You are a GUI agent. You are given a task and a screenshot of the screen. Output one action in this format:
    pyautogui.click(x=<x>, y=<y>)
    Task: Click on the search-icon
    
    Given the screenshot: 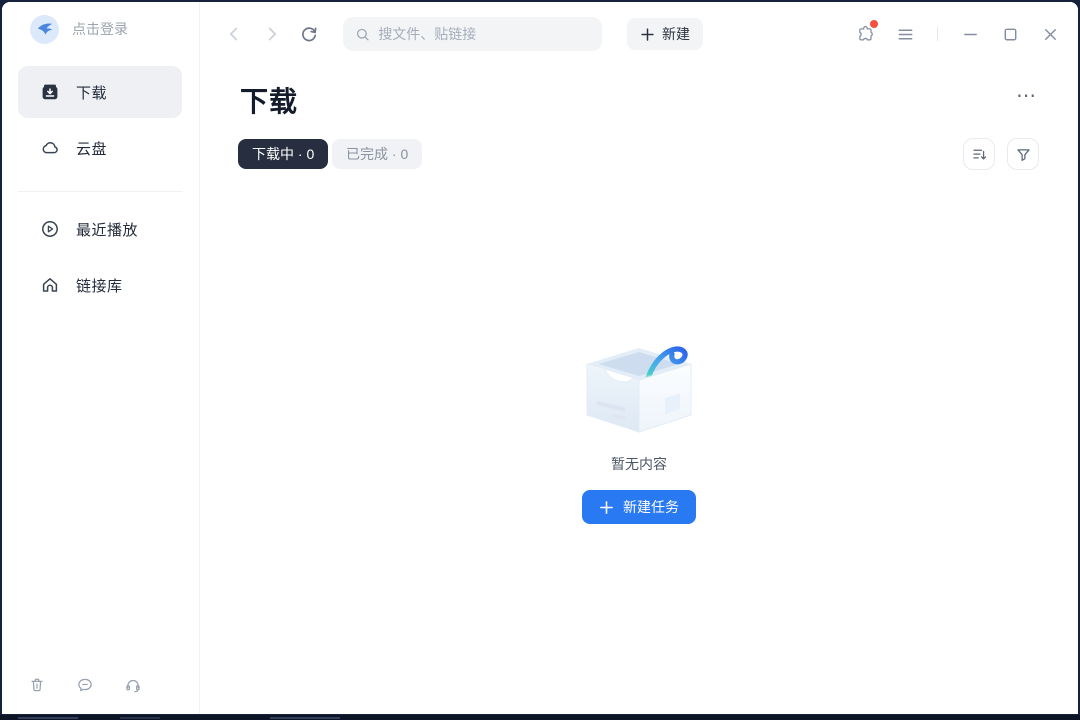 What is the action you would take?
    pyautogui.click(x=362, y=34)
    